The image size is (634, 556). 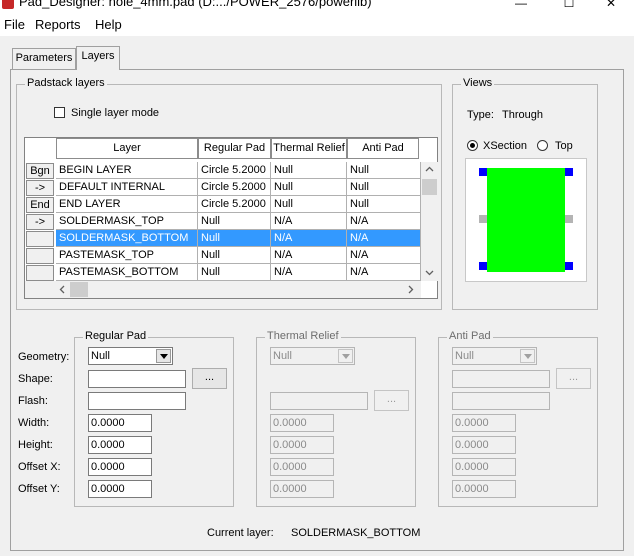 I want to click on single-layer-mode-checkbox, so click(x=59, y=112).